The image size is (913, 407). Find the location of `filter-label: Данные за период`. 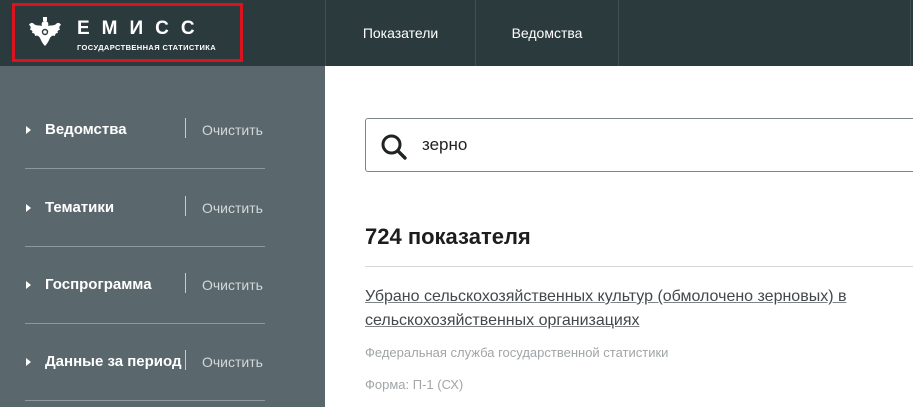

filter-label: Данные за период is located at coordinates (113, 361).